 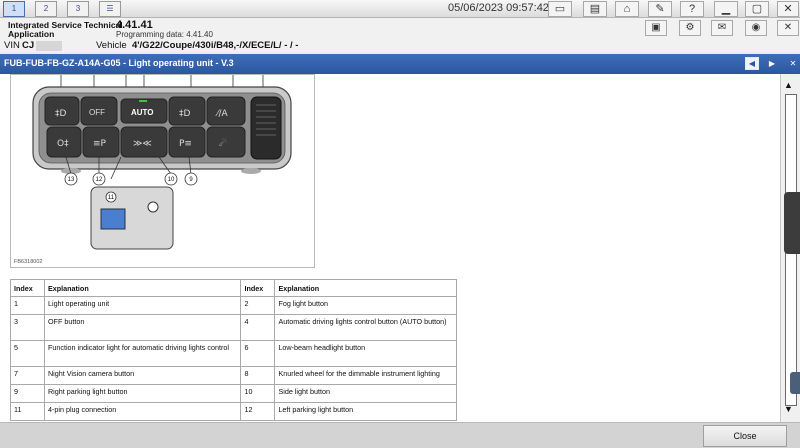 What do you see at coordinates (111, 198) in the screenshot?
I see `callout-11: 11` at bounding box center [111, 198].